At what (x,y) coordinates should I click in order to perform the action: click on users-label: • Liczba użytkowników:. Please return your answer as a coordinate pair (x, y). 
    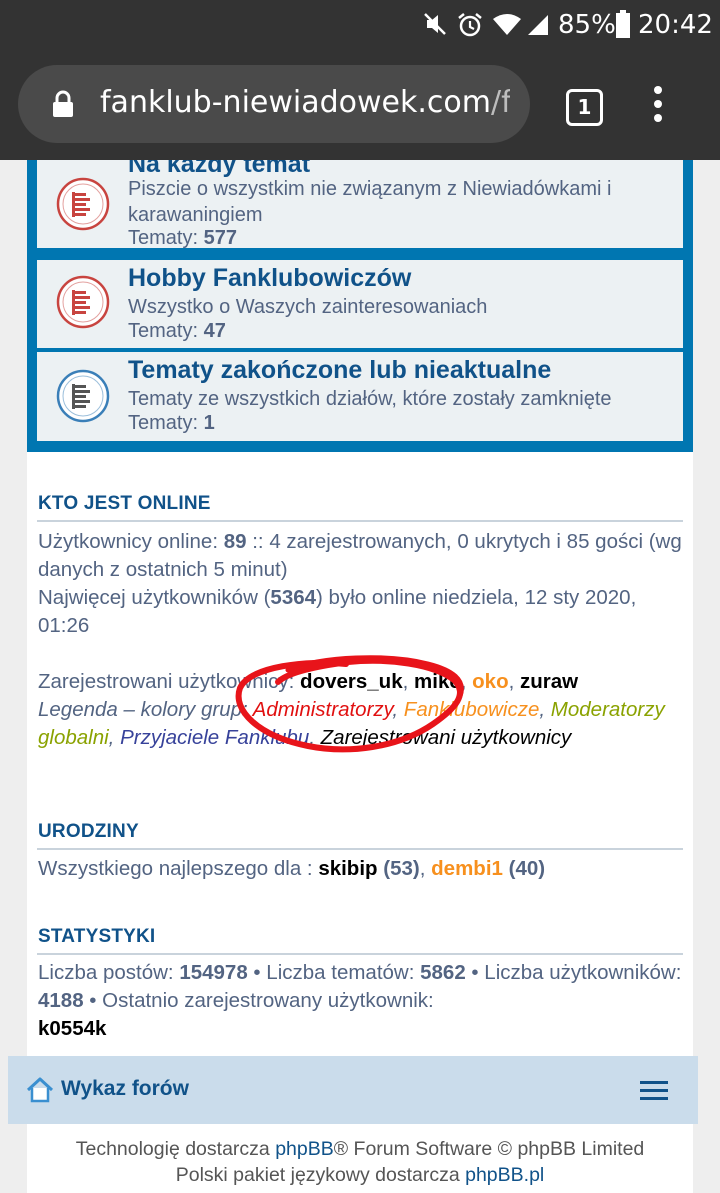
    Looking at the image, I should click on (573, 972).